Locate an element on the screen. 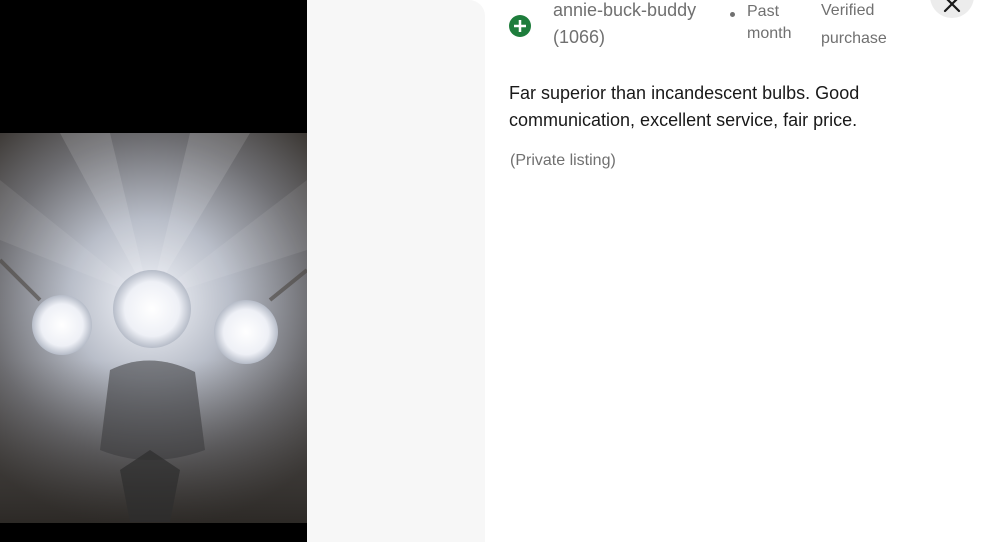  plus-circle-icon is located at coordinates (520, 26).